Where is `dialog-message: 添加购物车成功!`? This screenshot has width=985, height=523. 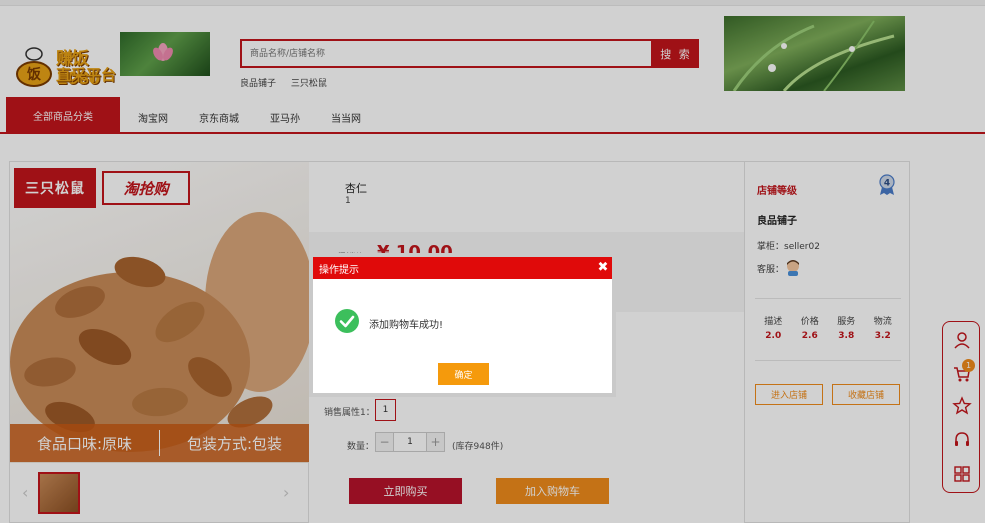 dialog-message: 添加购物车成功! is located at coordinates (406, 325).